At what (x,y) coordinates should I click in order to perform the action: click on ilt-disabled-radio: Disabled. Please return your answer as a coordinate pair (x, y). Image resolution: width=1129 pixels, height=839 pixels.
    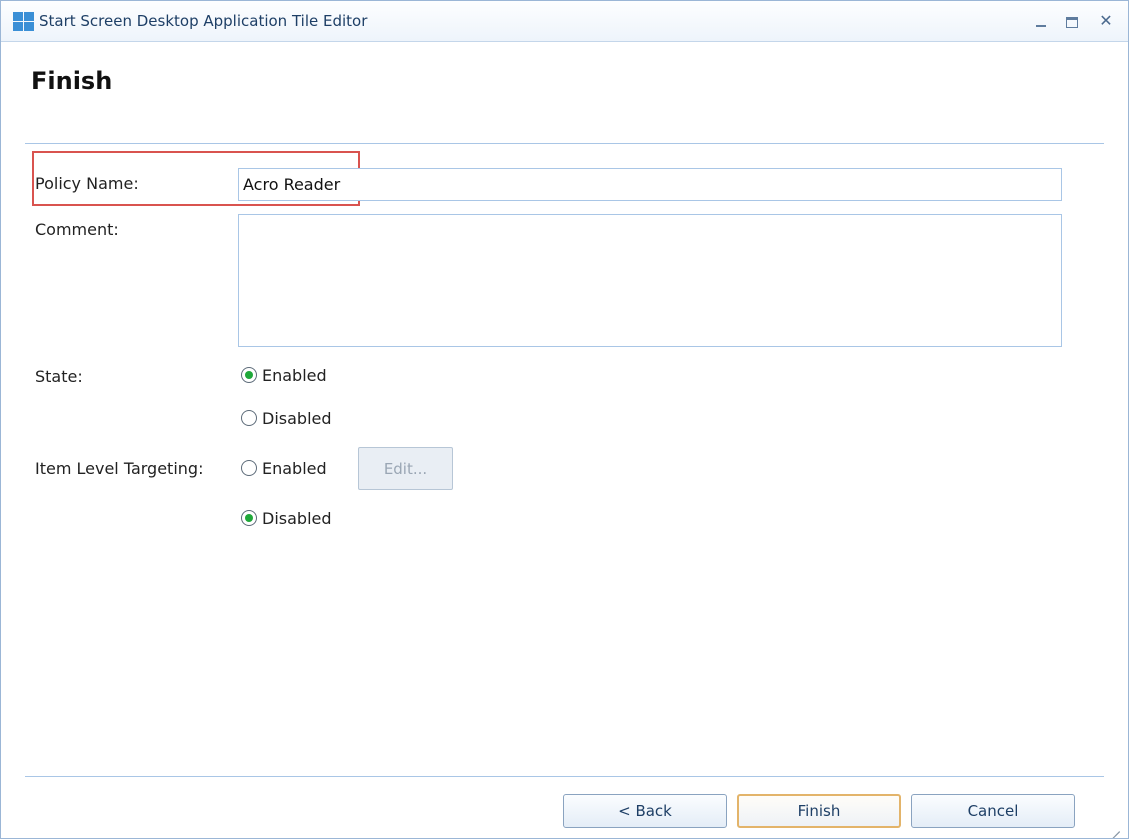
    Looking at the image, I should click on (286, 518).